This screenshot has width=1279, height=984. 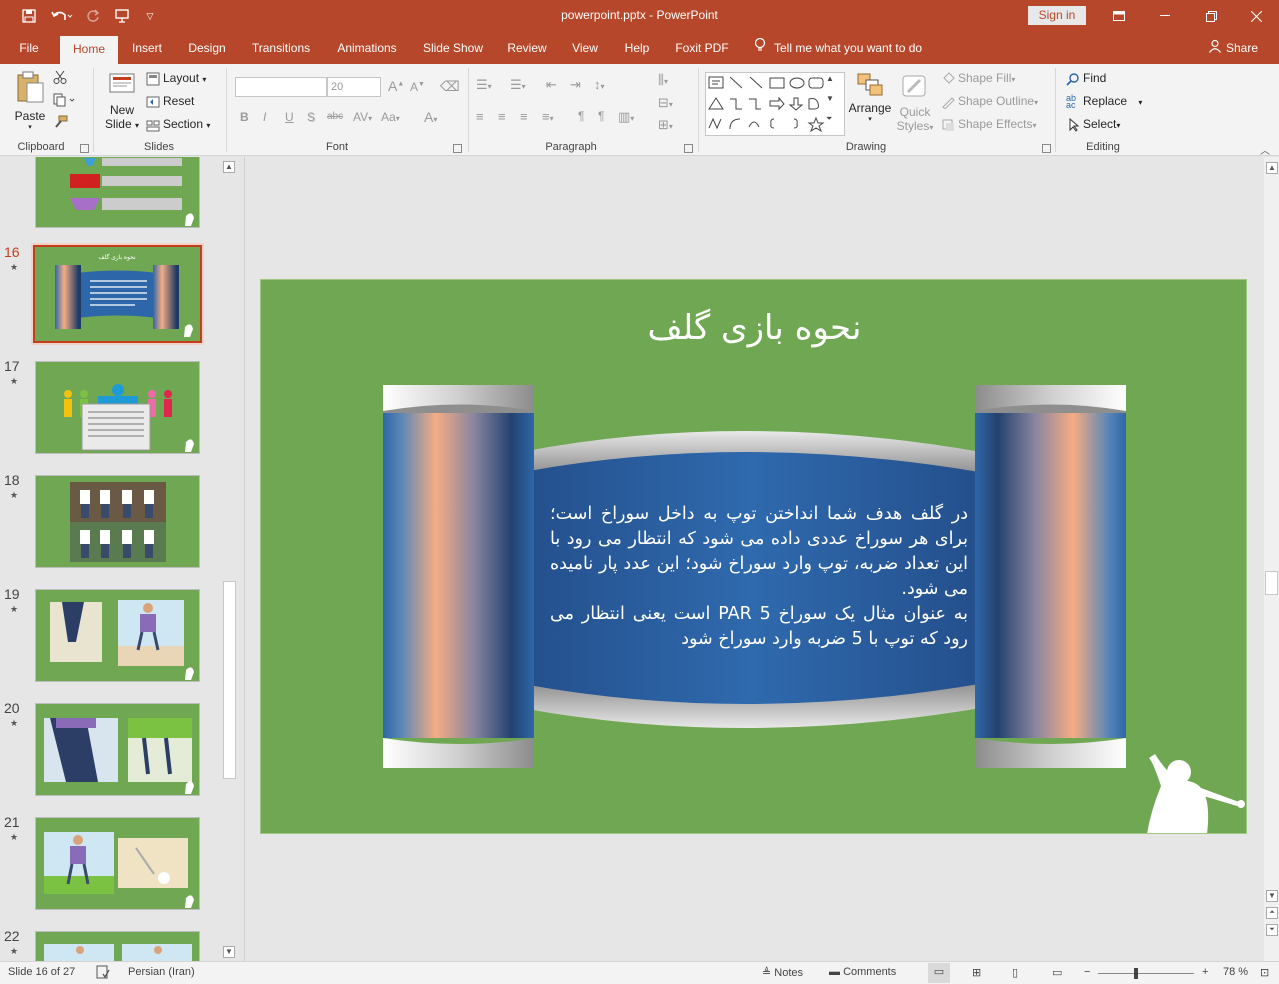 I want to click on next-slide-icon: ⏷, so click(x=1272, y=930).